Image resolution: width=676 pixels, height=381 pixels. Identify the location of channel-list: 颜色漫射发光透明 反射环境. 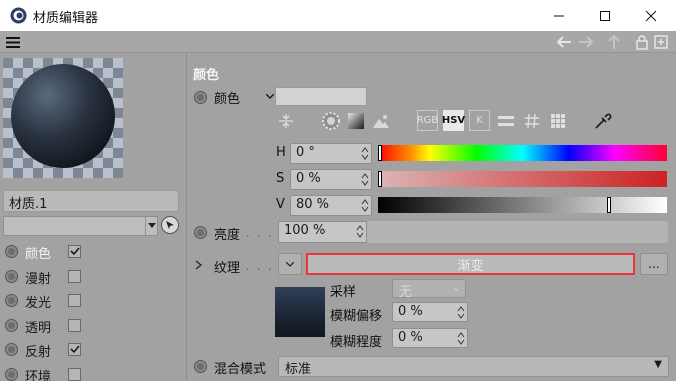
(93, 310).